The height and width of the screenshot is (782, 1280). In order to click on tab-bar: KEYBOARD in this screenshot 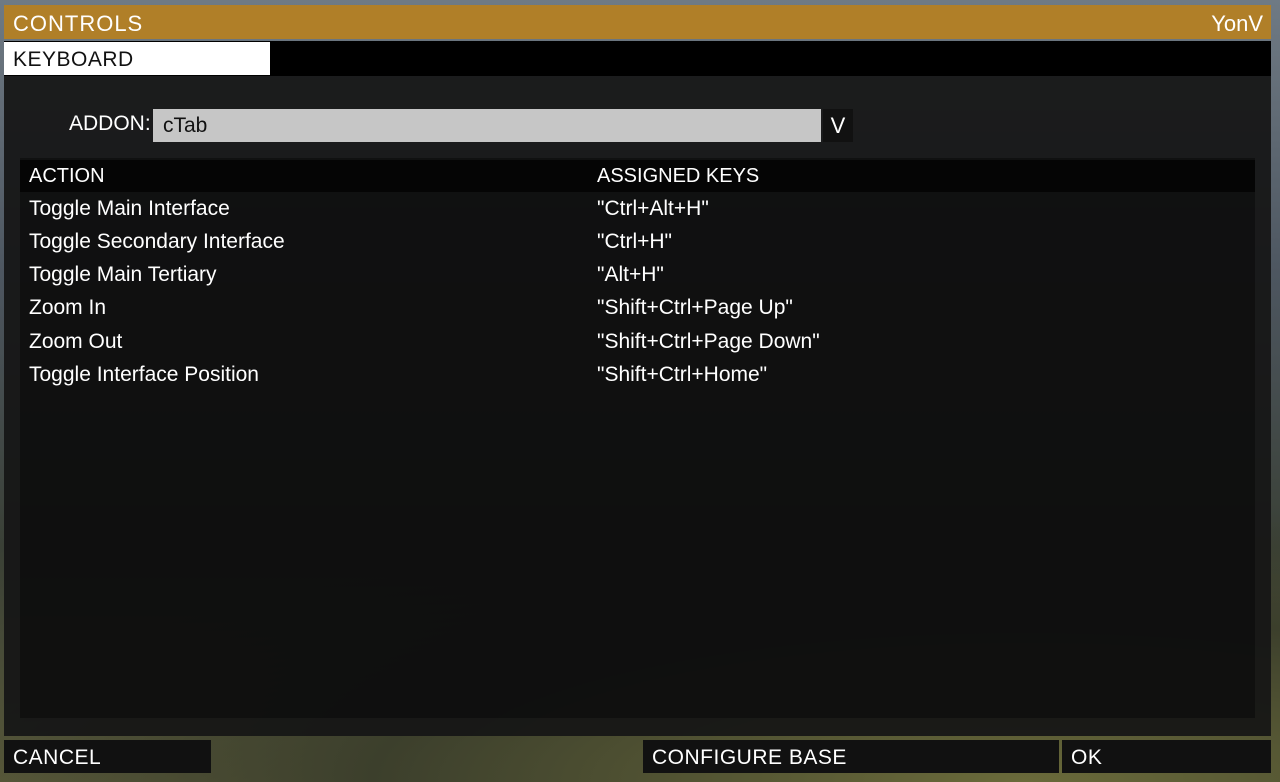, I will do `click(637, 58)`.